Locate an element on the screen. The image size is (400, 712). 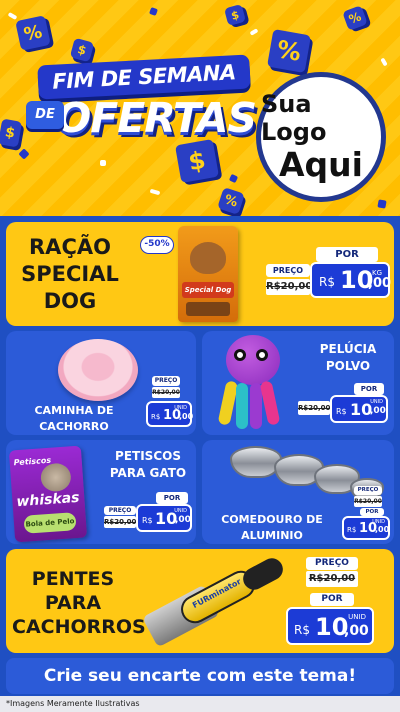
product-title: PETISCOS PARA GATO is located at coordinates (148, 464).